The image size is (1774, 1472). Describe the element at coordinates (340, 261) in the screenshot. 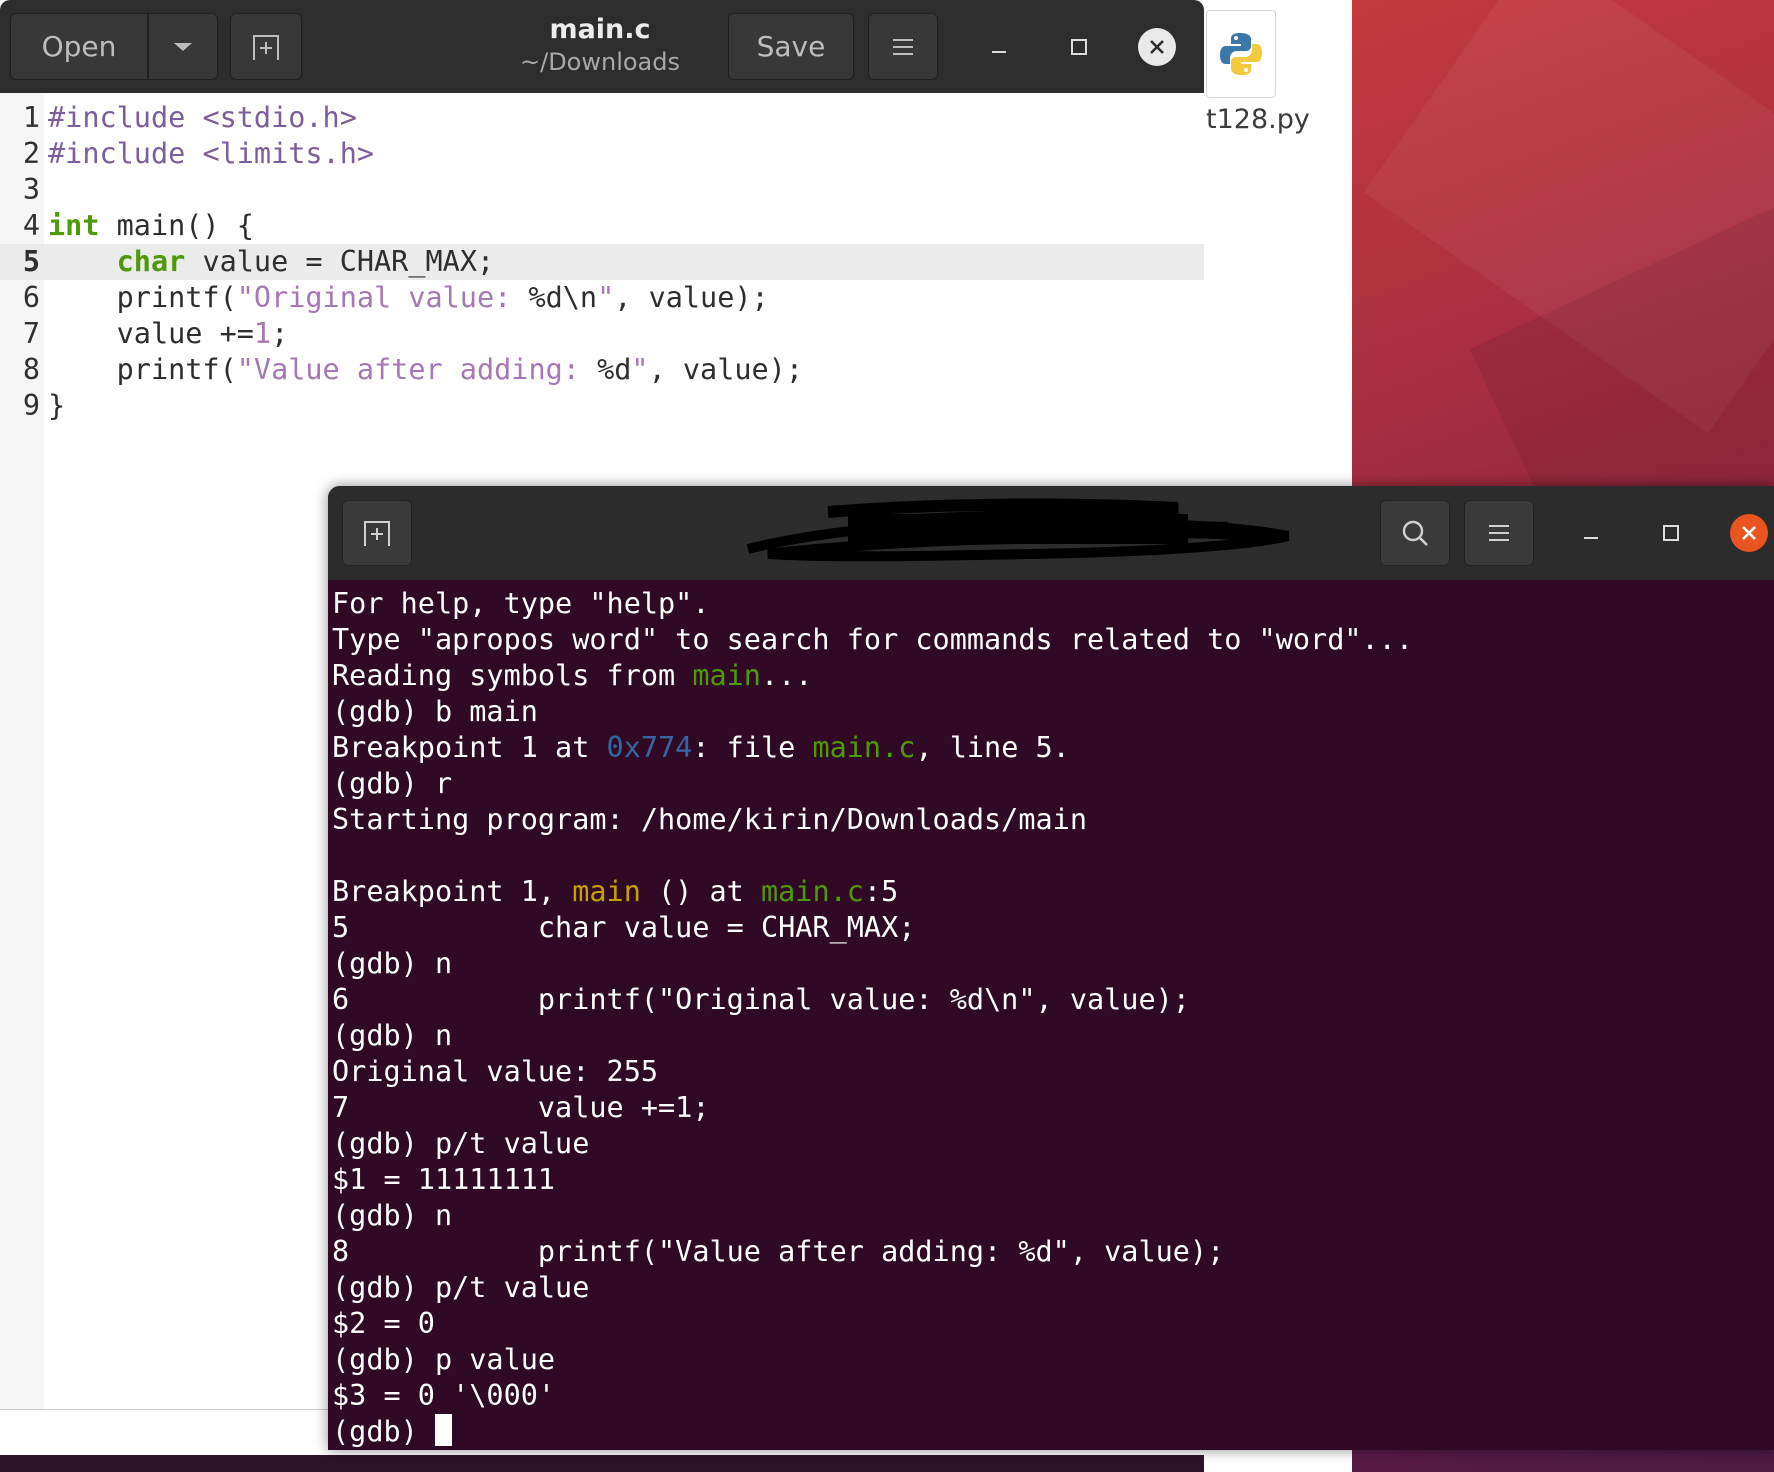

I see `code-token: value = CHAR_MAX;` at that location.